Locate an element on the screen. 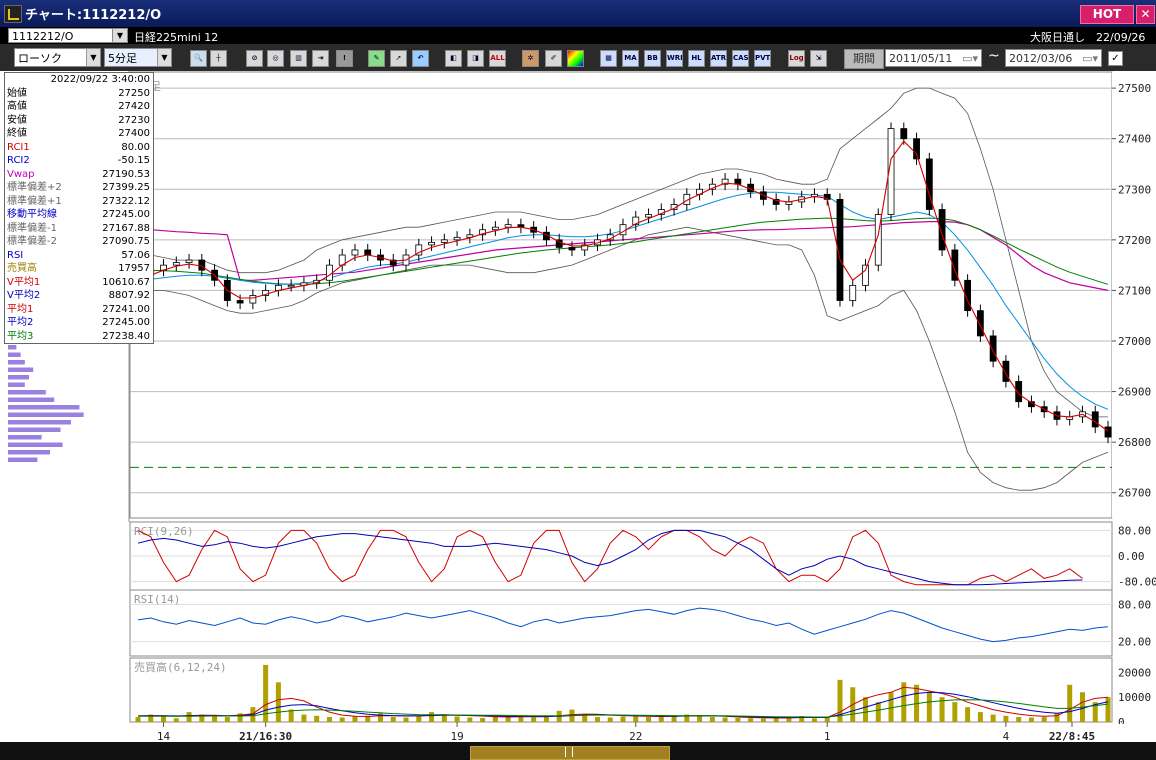  data-row-label: 平均1 is located at coordinates (20, 309).